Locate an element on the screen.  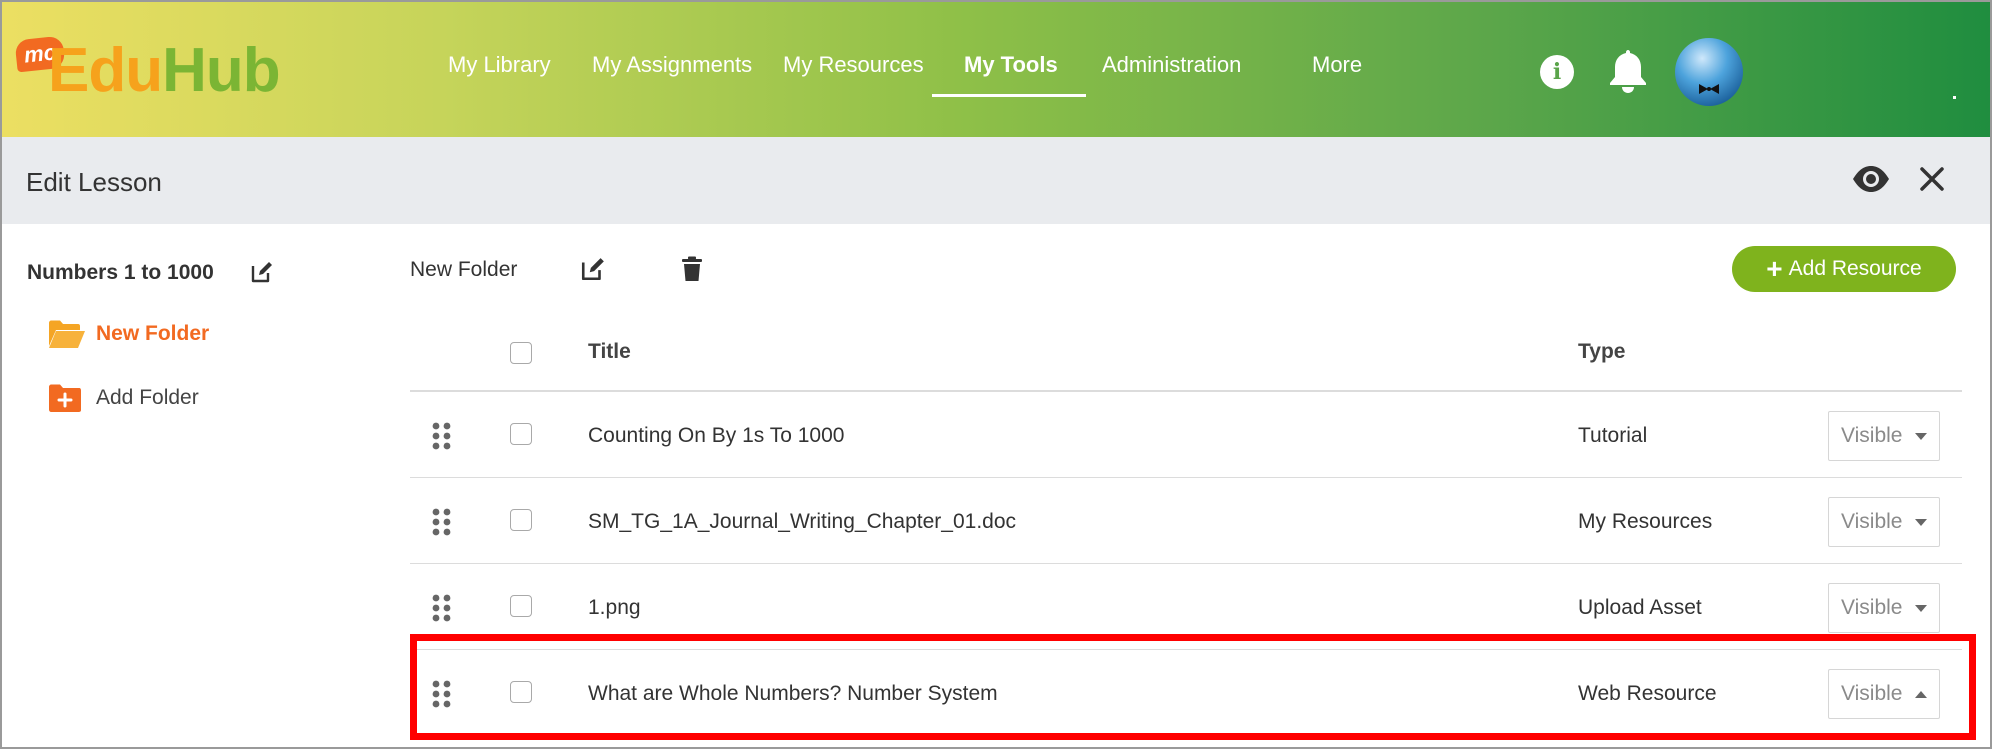
delete-folder-icon is located at coordinates (692, 269).